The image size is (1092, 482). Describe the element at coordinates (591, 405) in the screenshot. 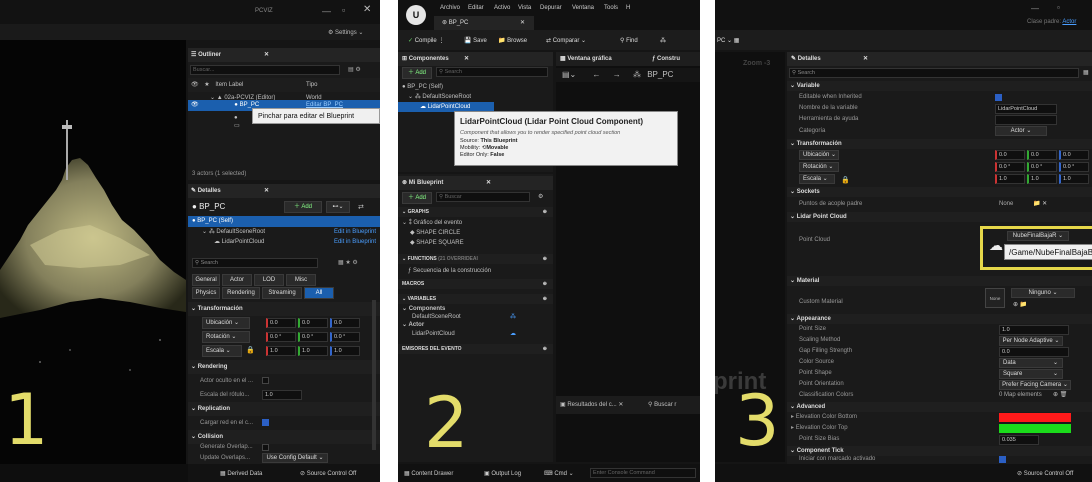

I see `results-tab: ▣ Resultados del c... ✕` at that location.